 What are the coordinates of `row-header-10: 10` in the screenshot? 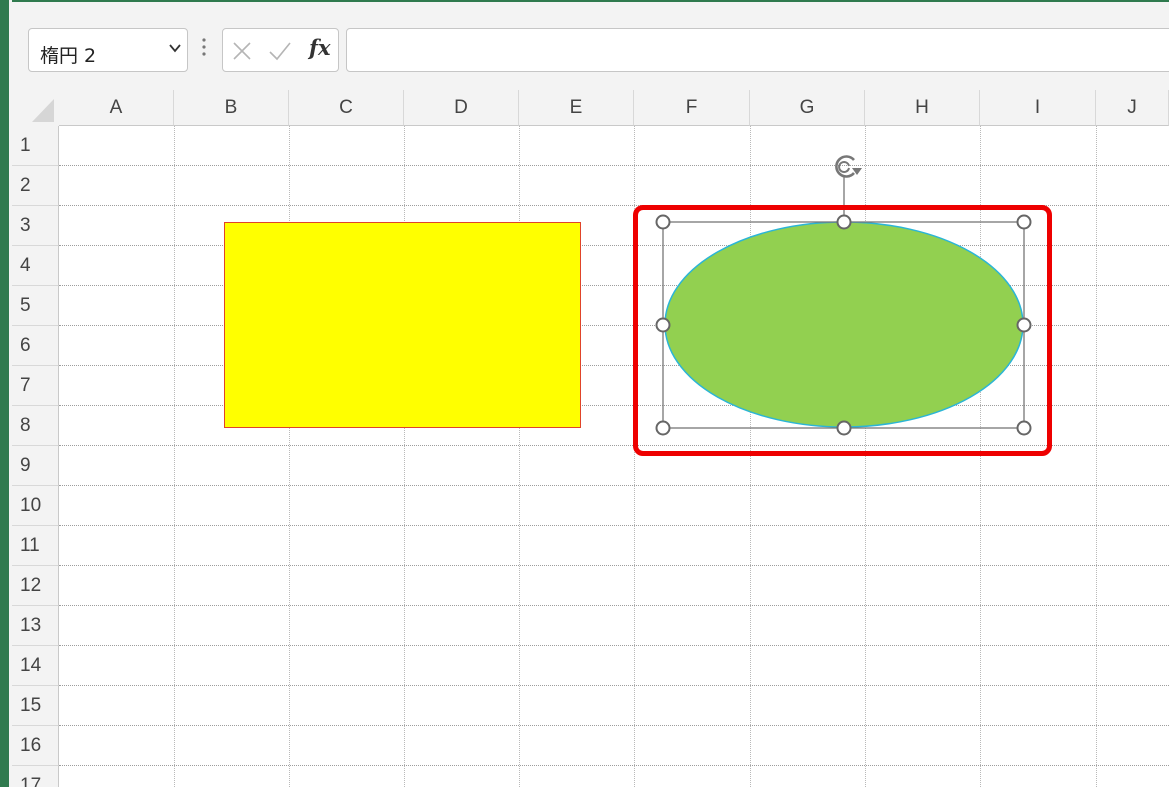 It's located at (35, 506).